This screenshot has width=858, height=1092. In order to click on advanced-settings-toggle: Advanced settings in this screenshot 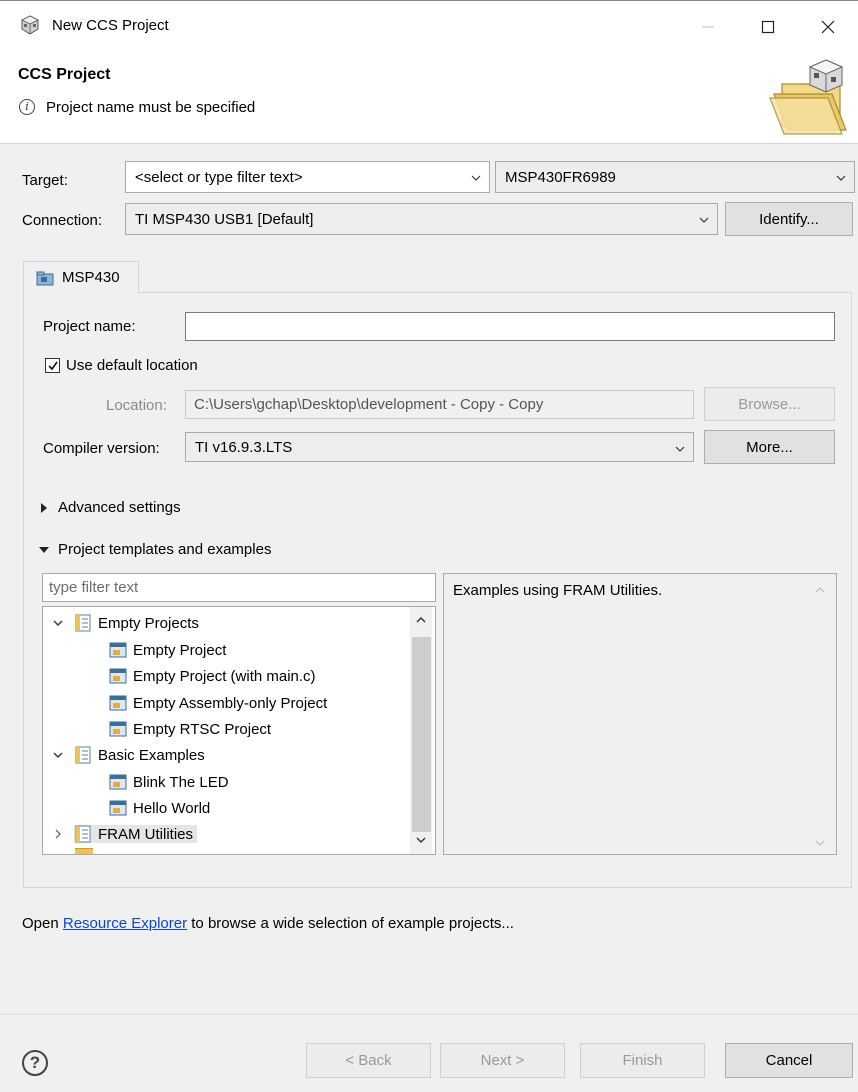, I will do `click(111, 507)`.